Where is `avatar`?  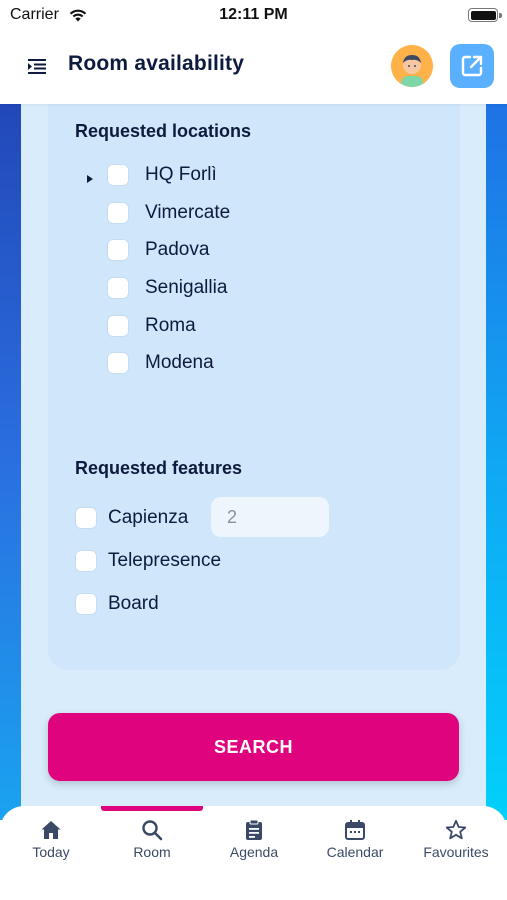
avatar is located at coordinates (412, 66).